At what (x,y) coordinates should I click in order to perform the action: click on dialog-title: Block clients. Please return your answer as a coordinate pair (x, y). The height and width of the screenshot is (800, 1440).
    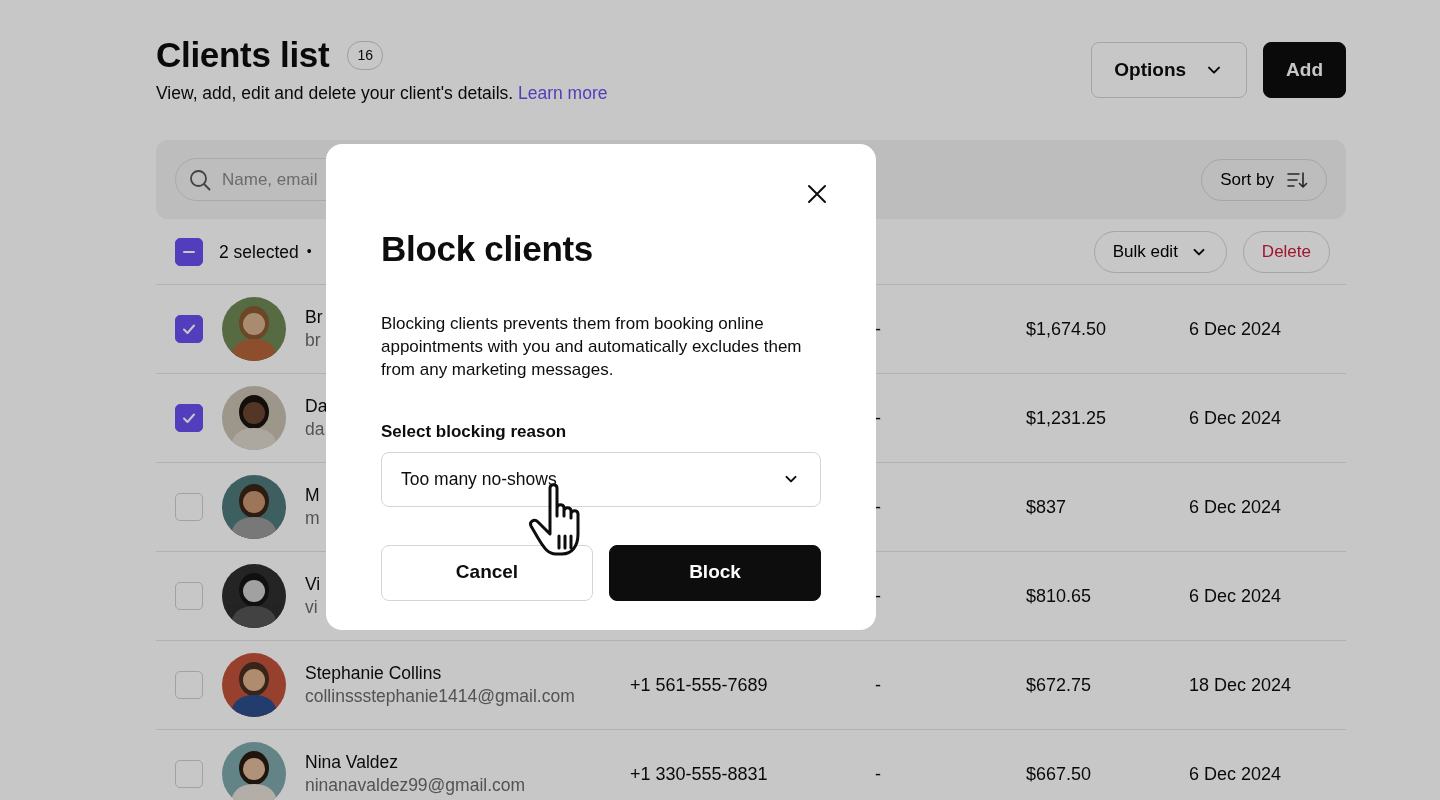
    Looking at the image, I should click on (487, 249).